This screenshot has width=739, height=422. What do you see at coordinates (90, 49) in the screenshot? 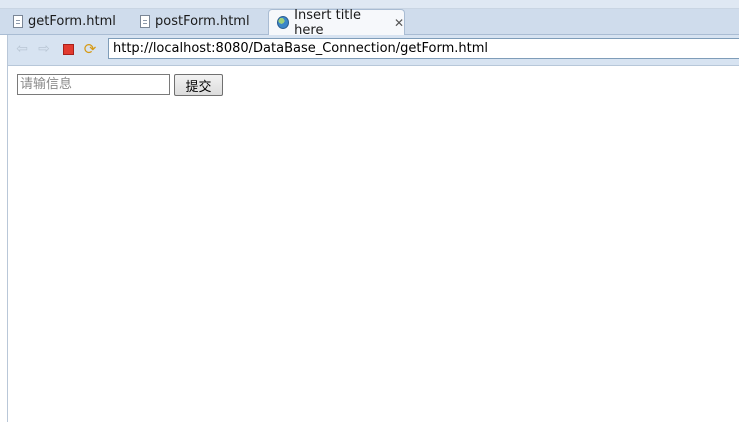
I see `refresh-icon: ⟳` at bounding box center [90, 49].